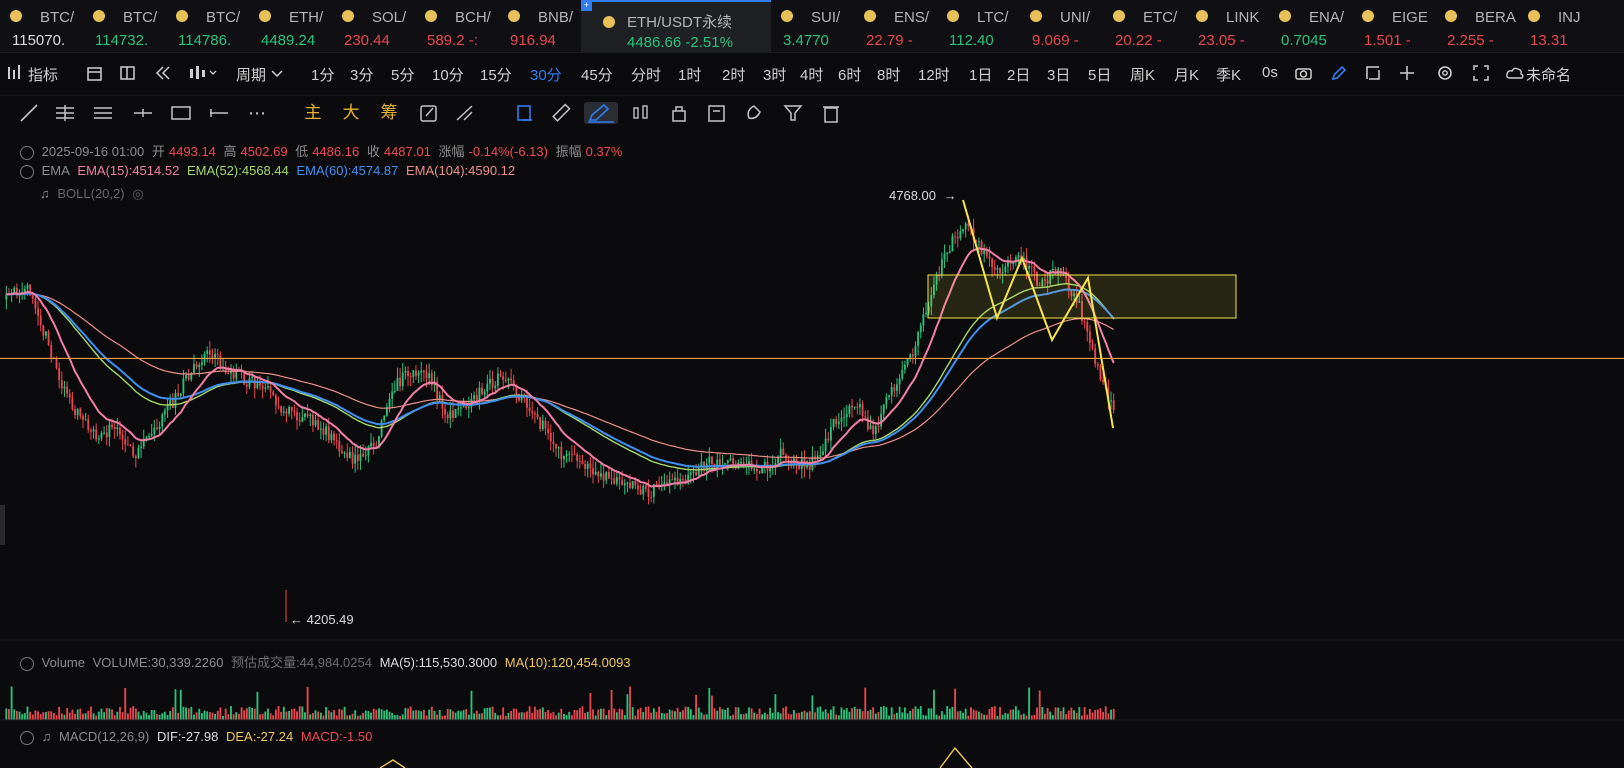 The height and width of the screenshot is (768, 1624). I want to click on macd-dif: DIF:-27.98, so click(187, 736).